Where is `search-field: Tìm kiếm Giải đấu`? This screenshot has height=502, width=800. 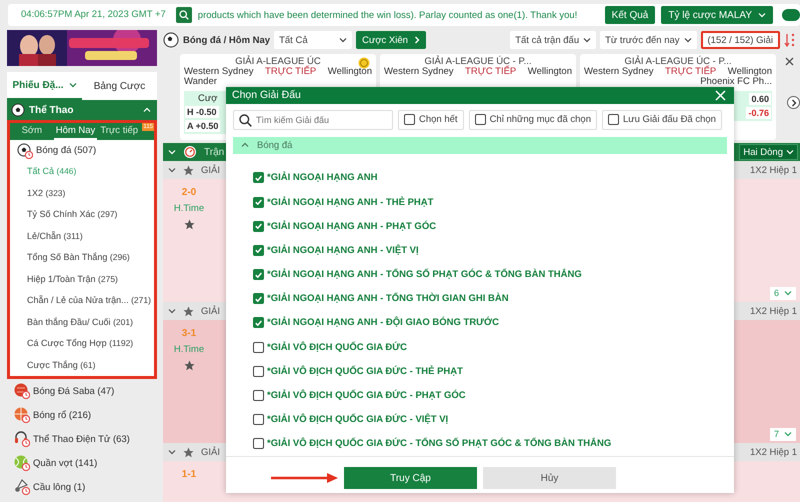 search-field: Tìm kiếm Giải đấu is located at coordinates (313, 120).